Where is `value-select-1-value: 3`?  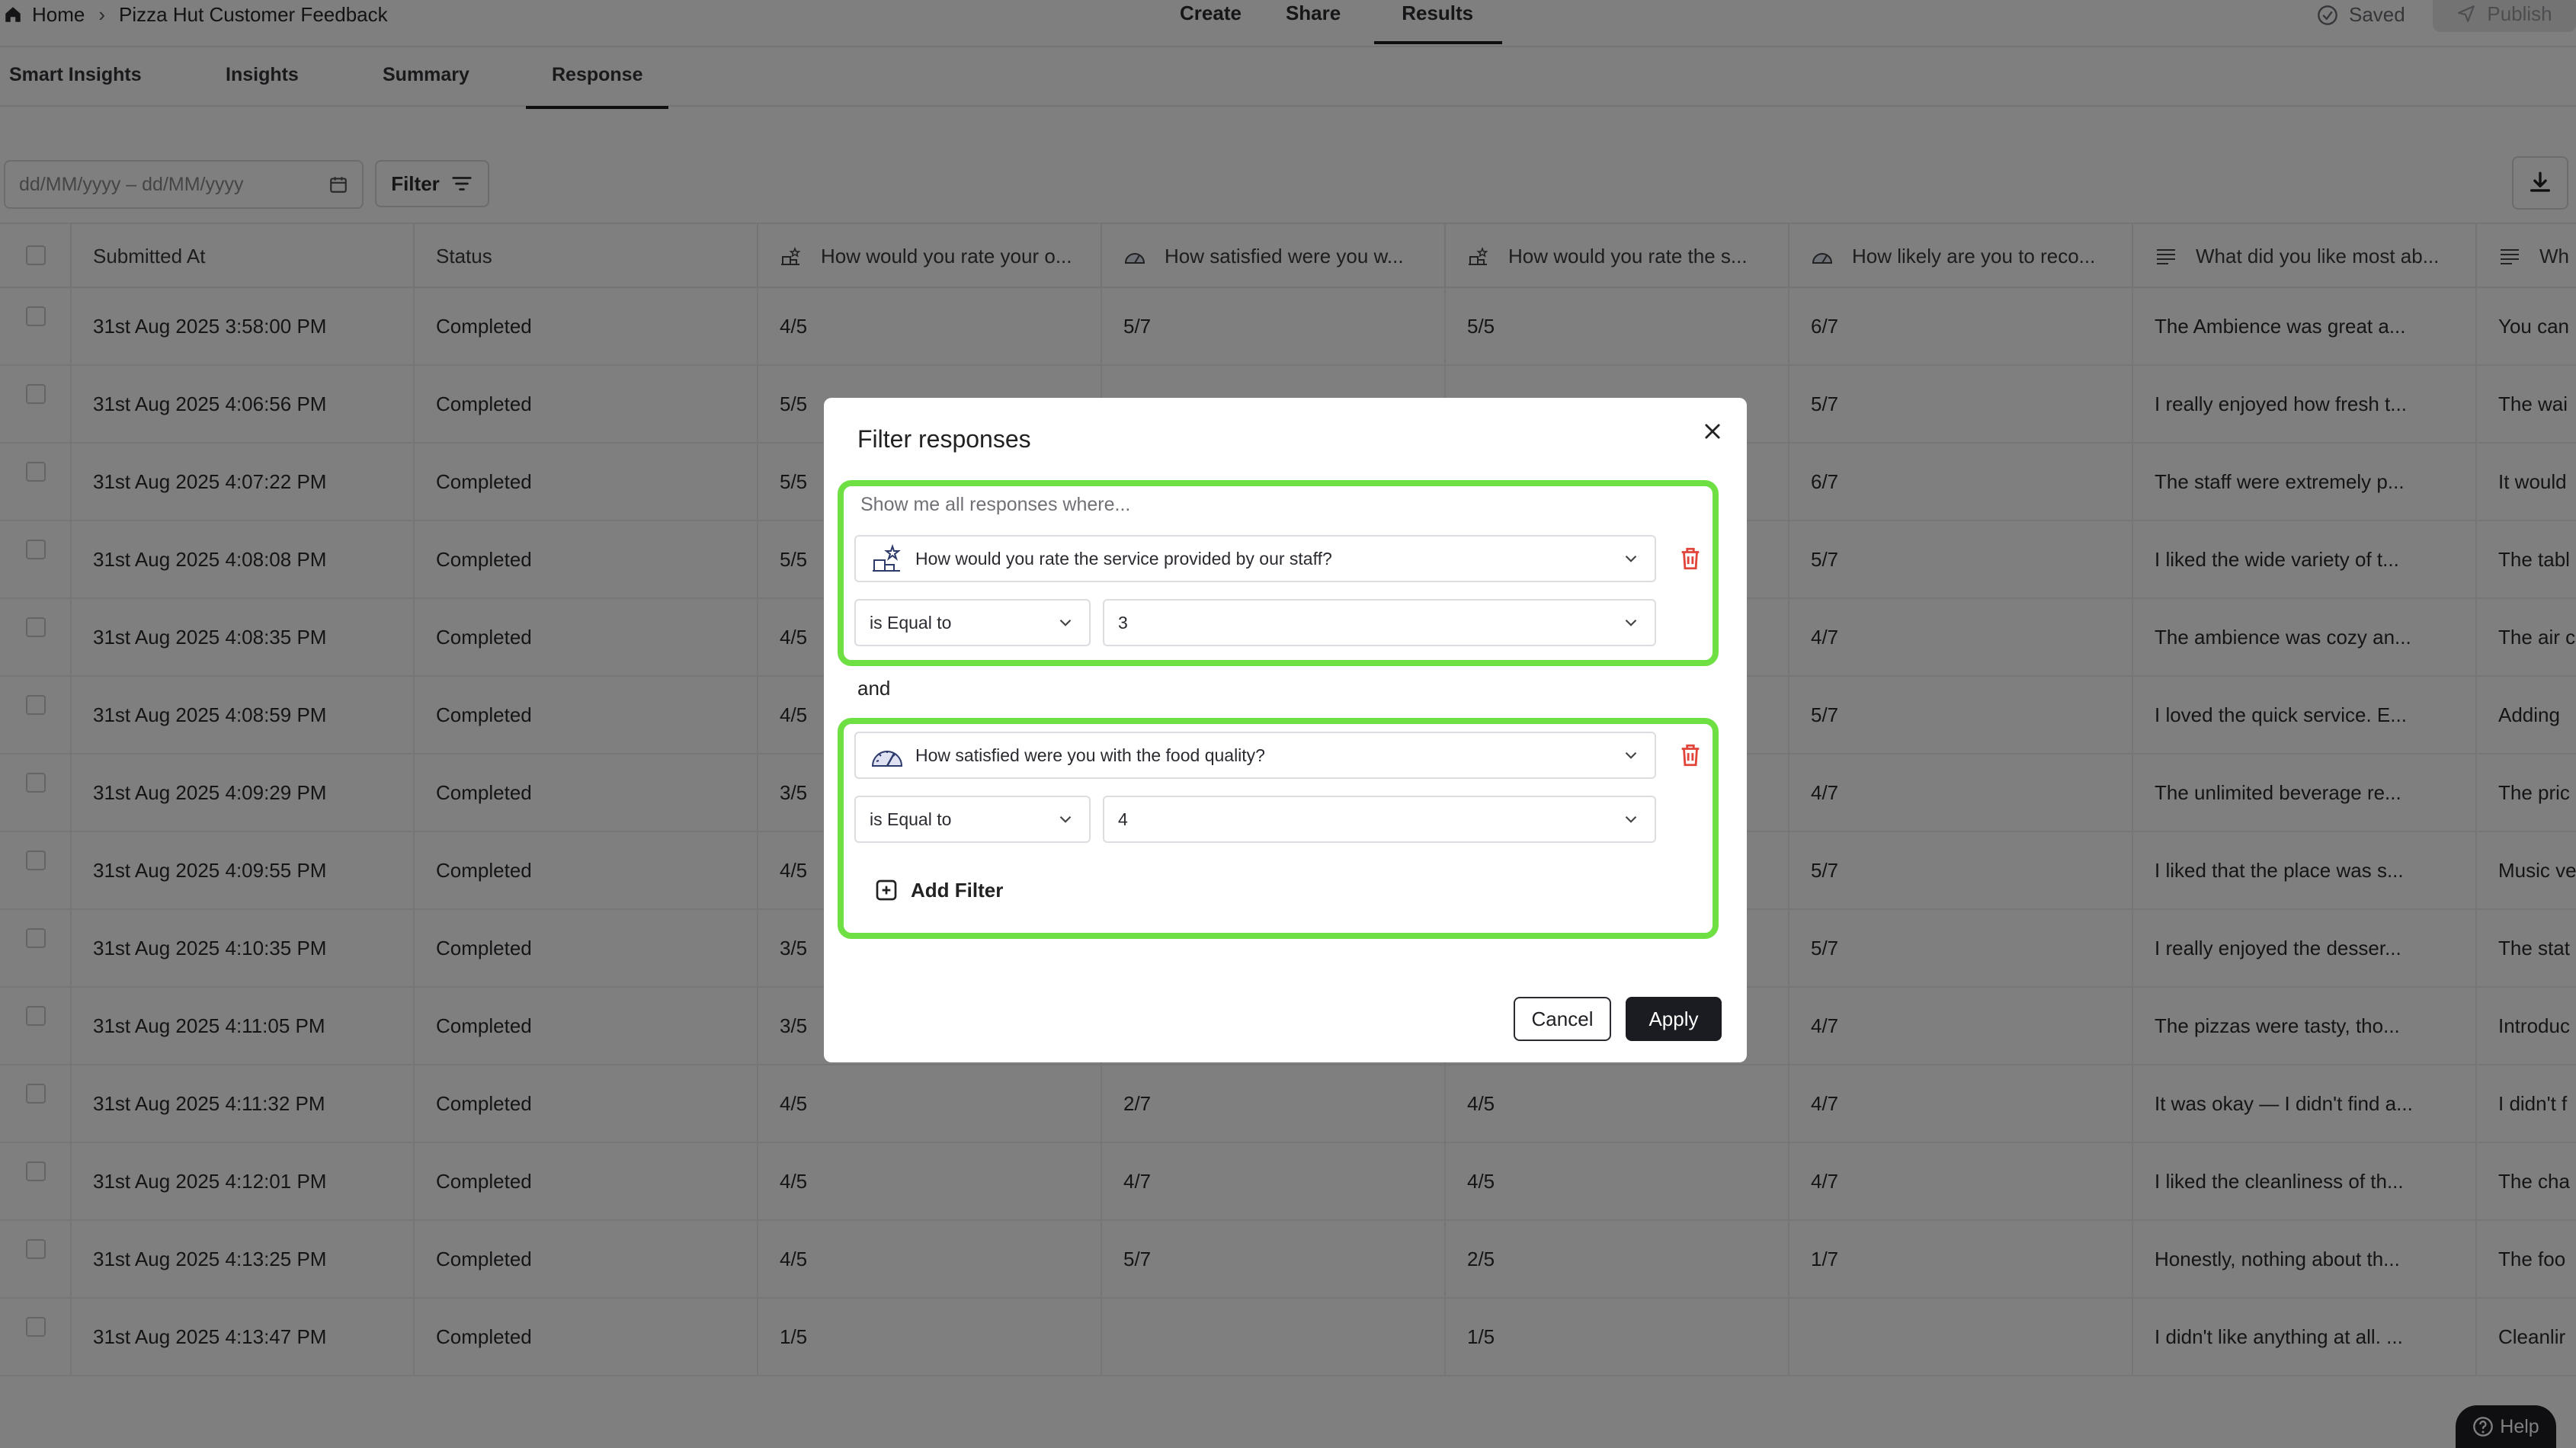 value-select-1-value: 3 is located at coordinates (1123, 622).